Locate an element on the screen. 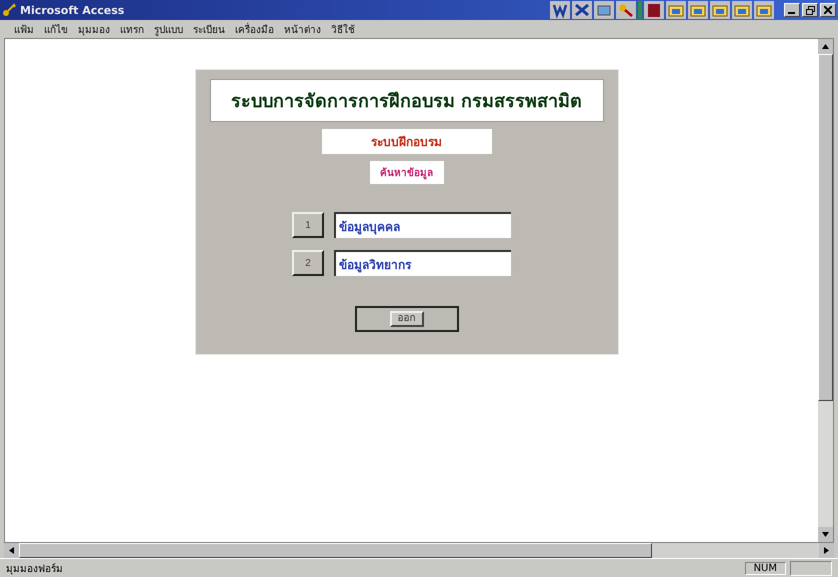 Image resolution: width=838 pixels, height=577 pixels. menu-item: แฟ้ม is located at coordinates (24, 29).